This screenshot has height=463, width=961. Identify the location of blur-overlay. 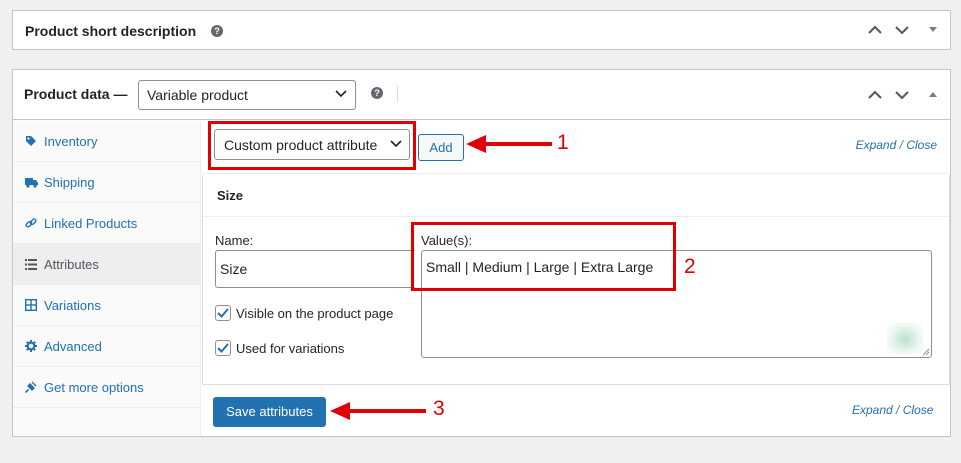
(905, 339).